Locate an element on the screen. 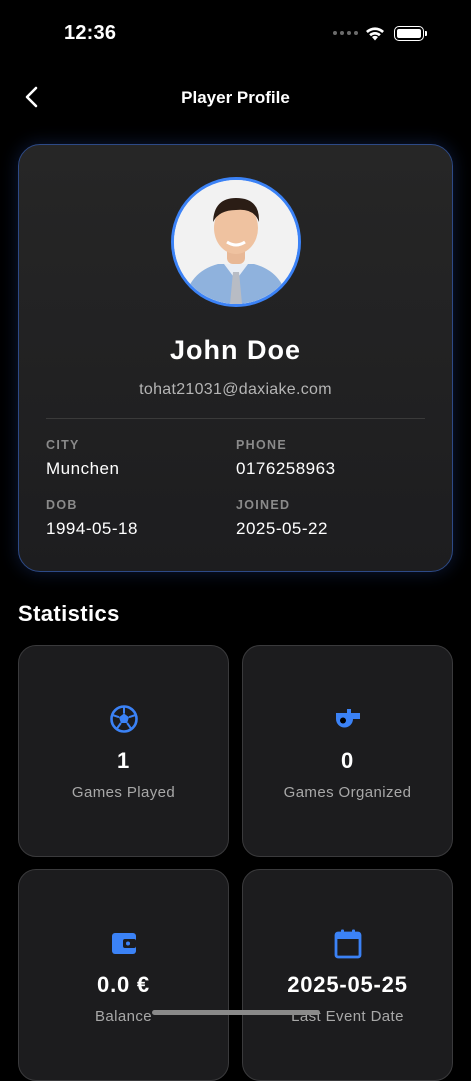  stat-card-balance: 0.0 € Balance is located at coordinates (123, 975).